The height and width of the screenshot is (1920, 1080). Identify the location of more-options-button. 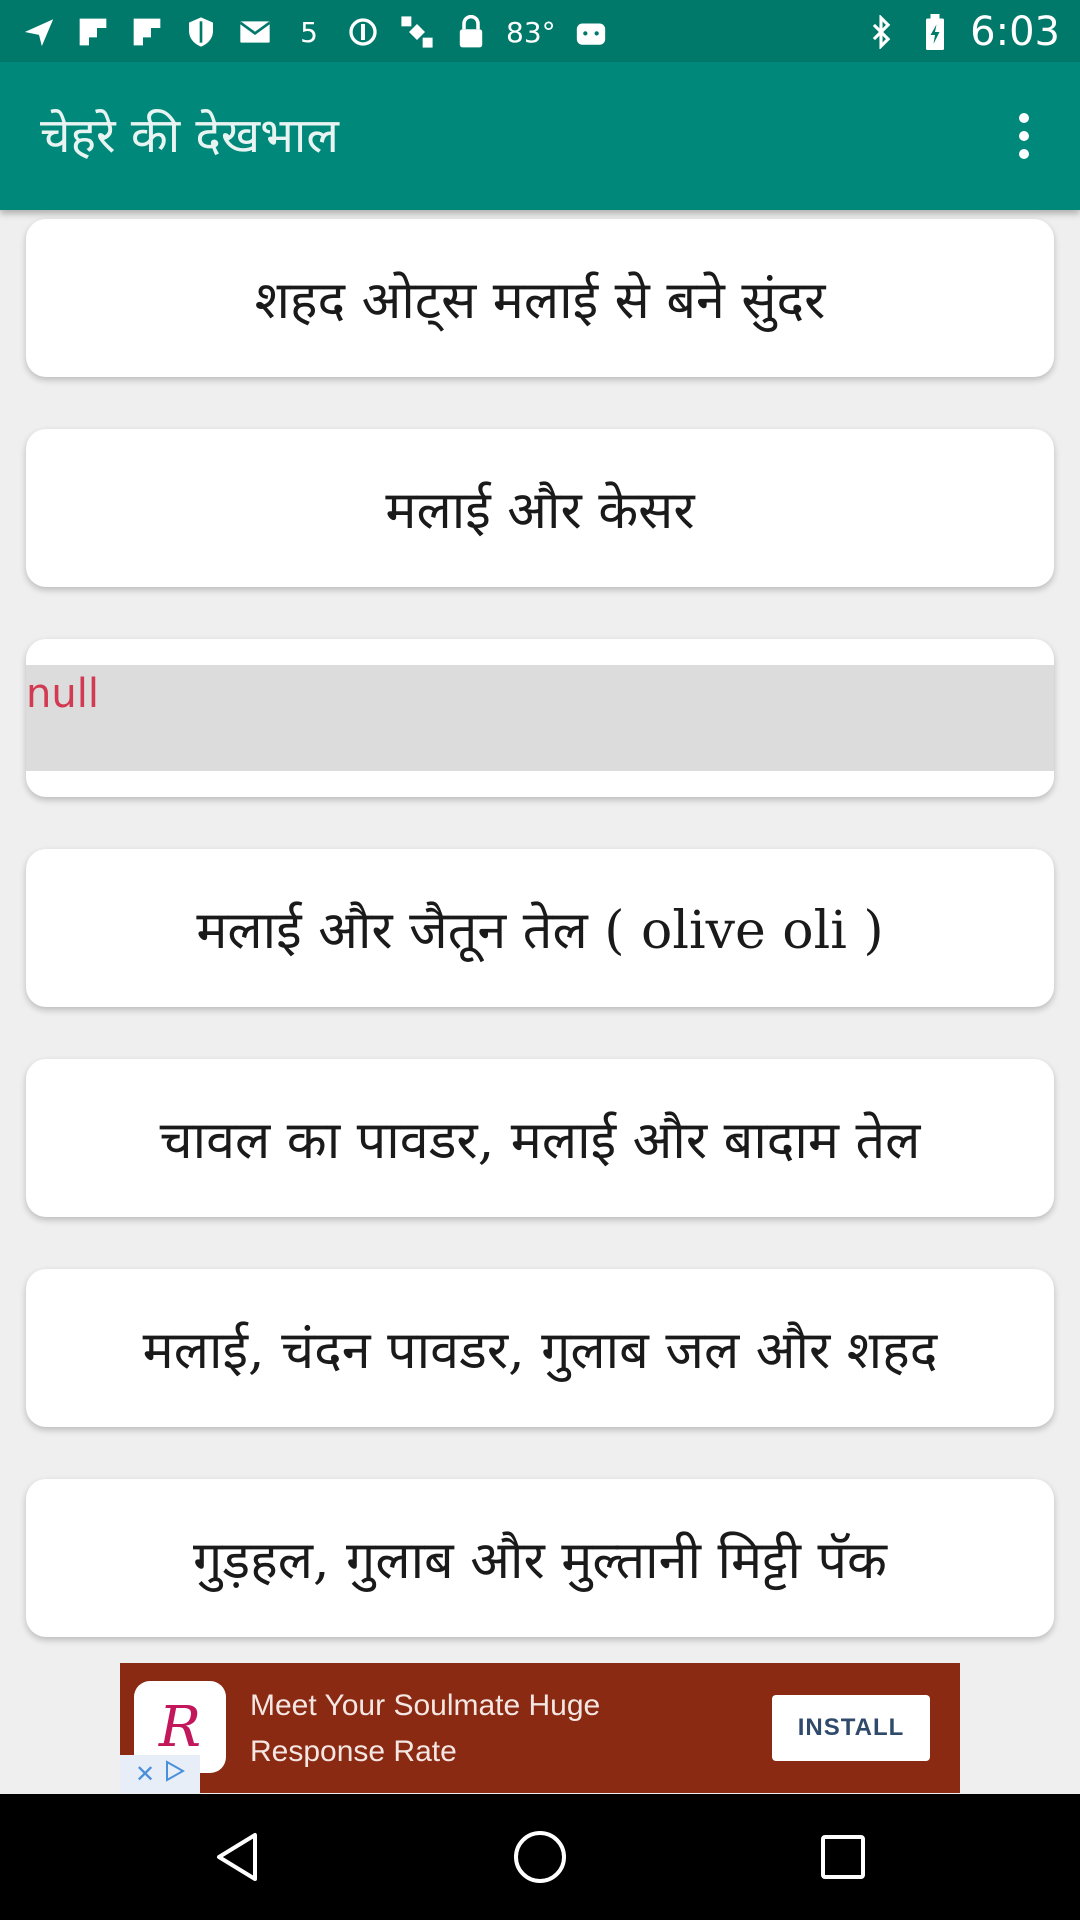
(1024, 136).